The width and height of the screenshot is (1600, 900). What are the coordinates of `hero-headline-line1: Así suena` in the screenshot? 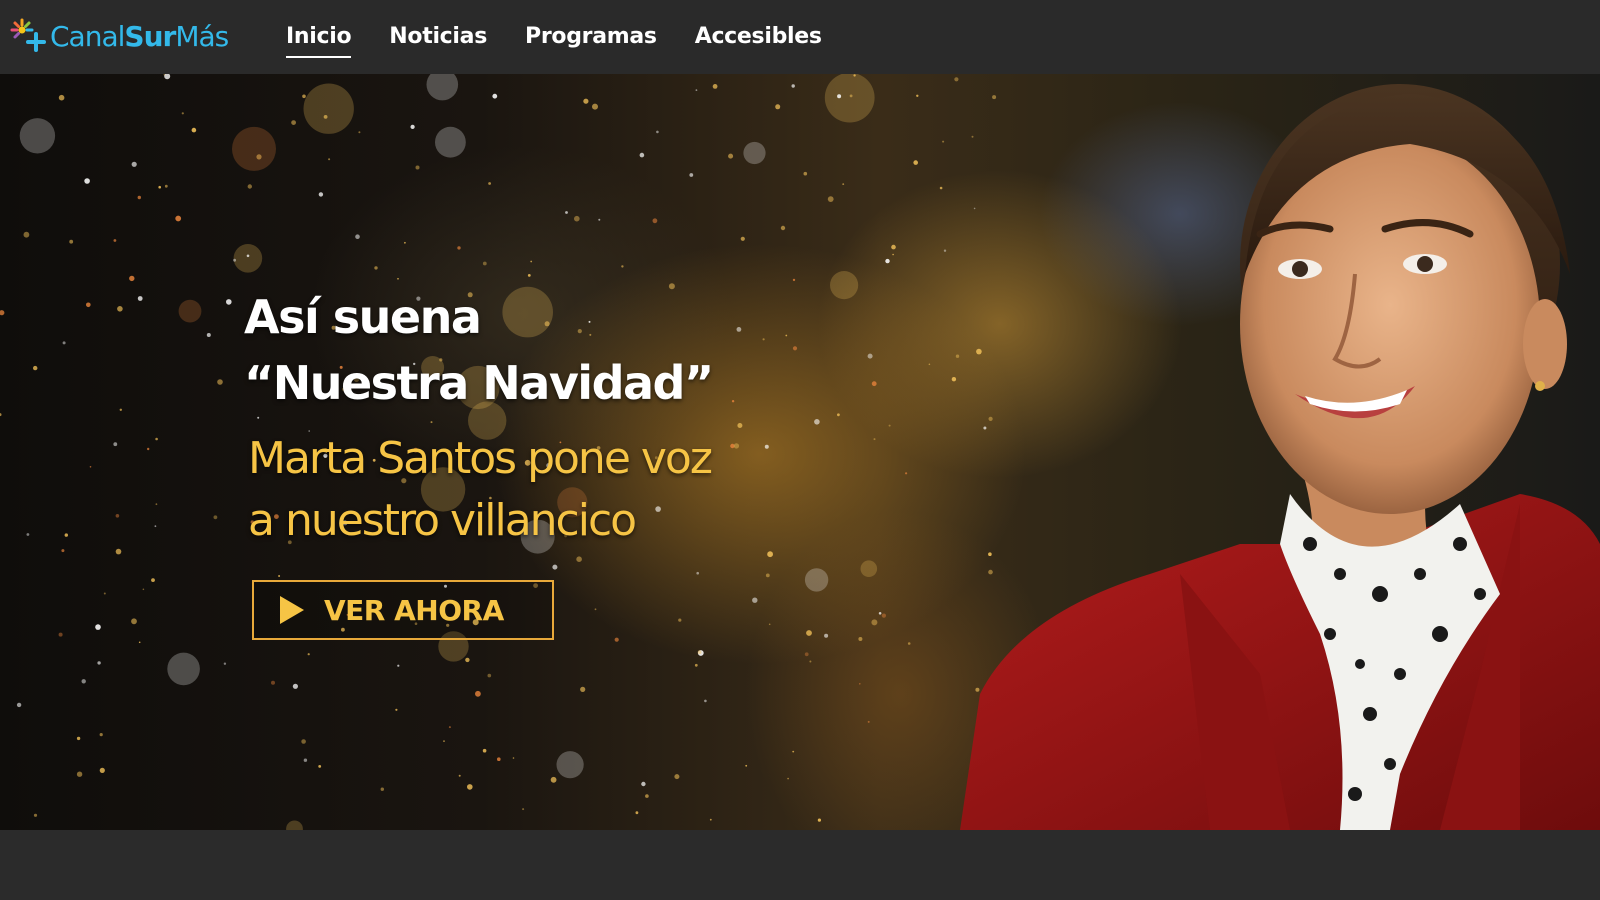 It's located at (363, 317).